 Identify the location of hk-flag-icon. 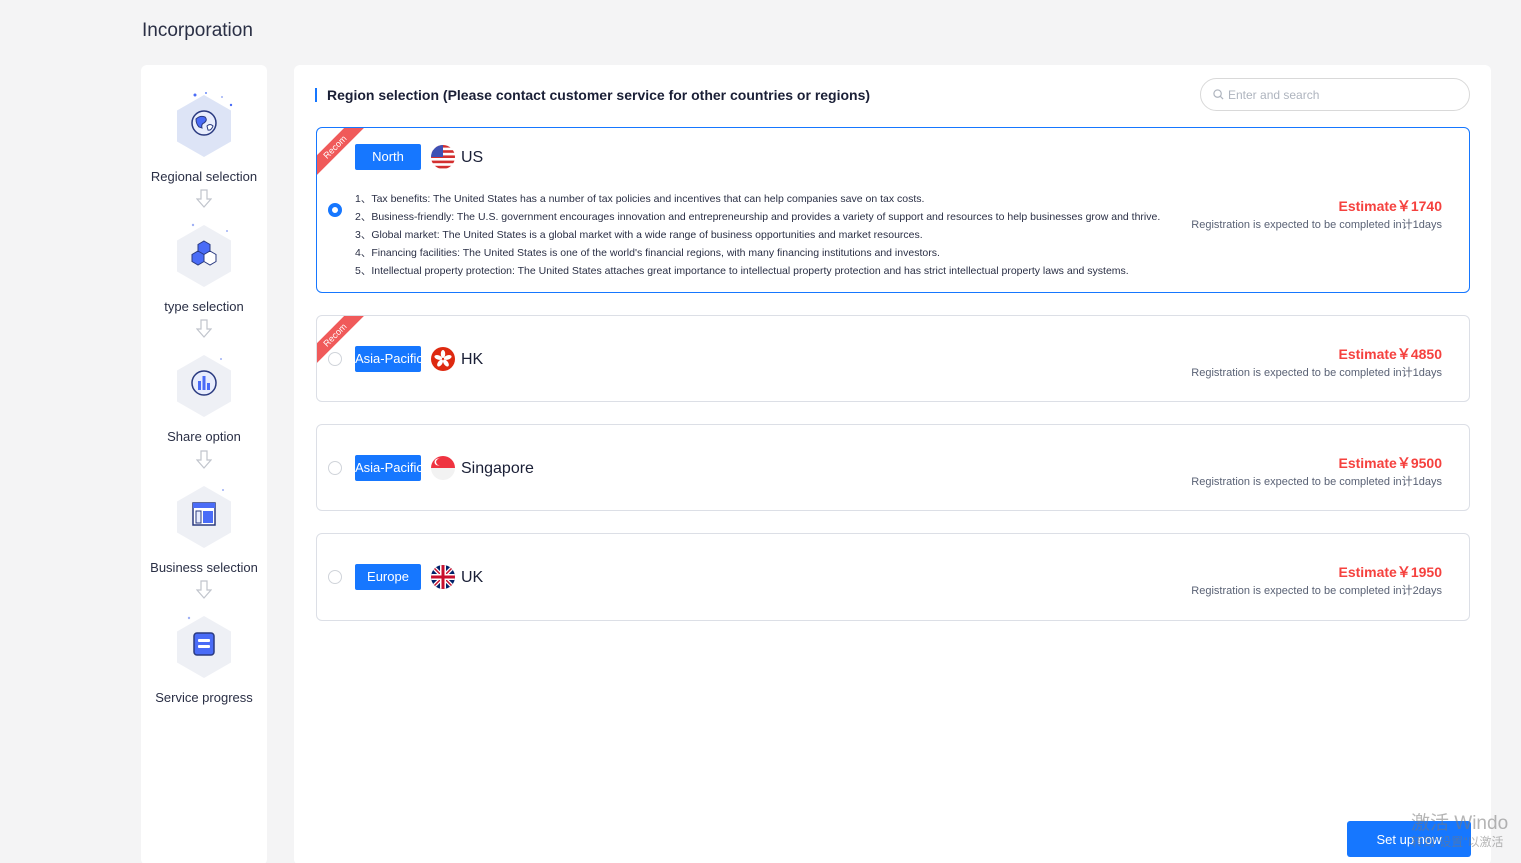
(443, 359).